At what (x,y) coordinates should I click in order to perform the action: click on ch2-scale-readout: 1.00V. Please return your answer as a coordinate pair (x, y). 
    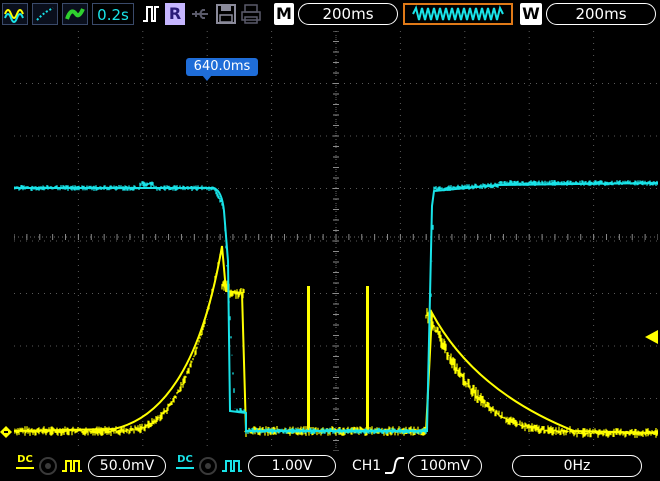
    Looking at the image, I should click on (292, 466).